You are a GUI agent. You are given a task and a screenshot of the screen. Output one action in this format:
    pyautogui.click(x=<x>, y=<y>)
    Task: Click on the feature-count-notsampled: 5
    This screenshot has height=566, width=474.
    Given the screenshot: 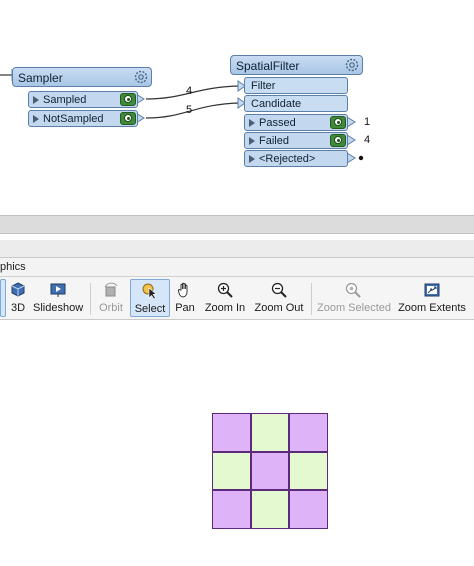 What is the action you would take?
    pyautogui.click(x=189, y=110)
    